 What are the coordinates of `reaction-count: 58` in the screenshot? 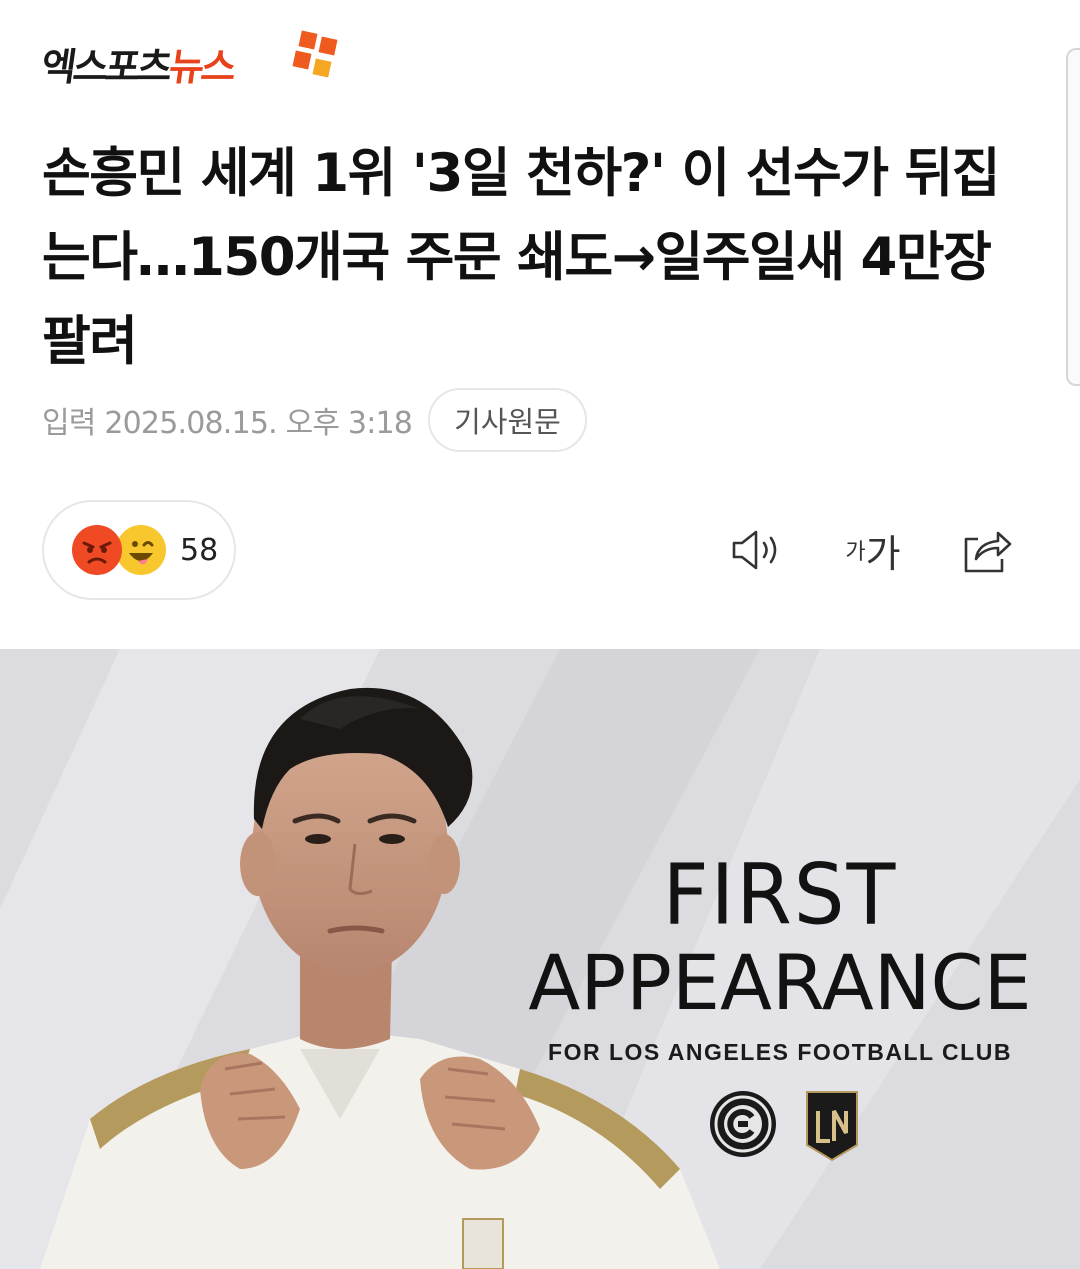 It's located at (199, 550).